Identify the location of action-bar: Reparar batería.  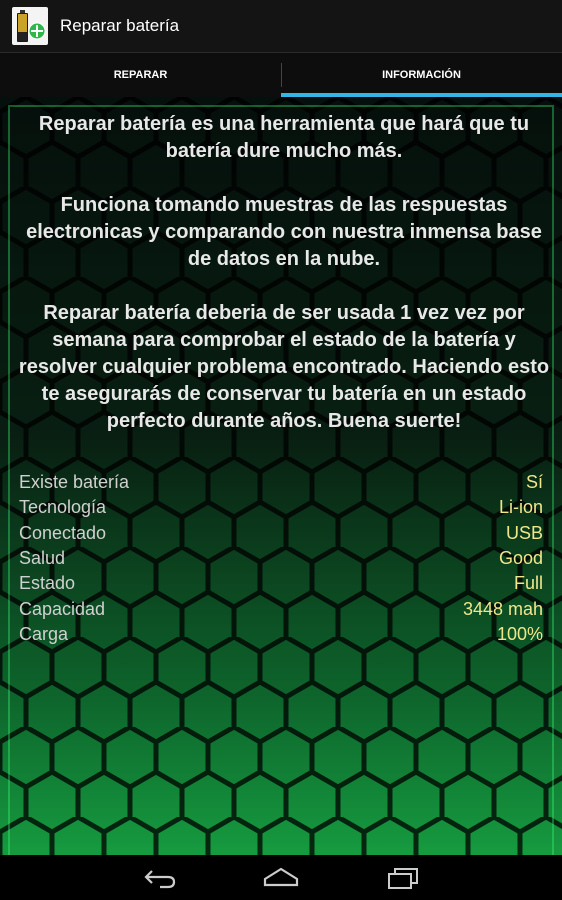
(281, 26).